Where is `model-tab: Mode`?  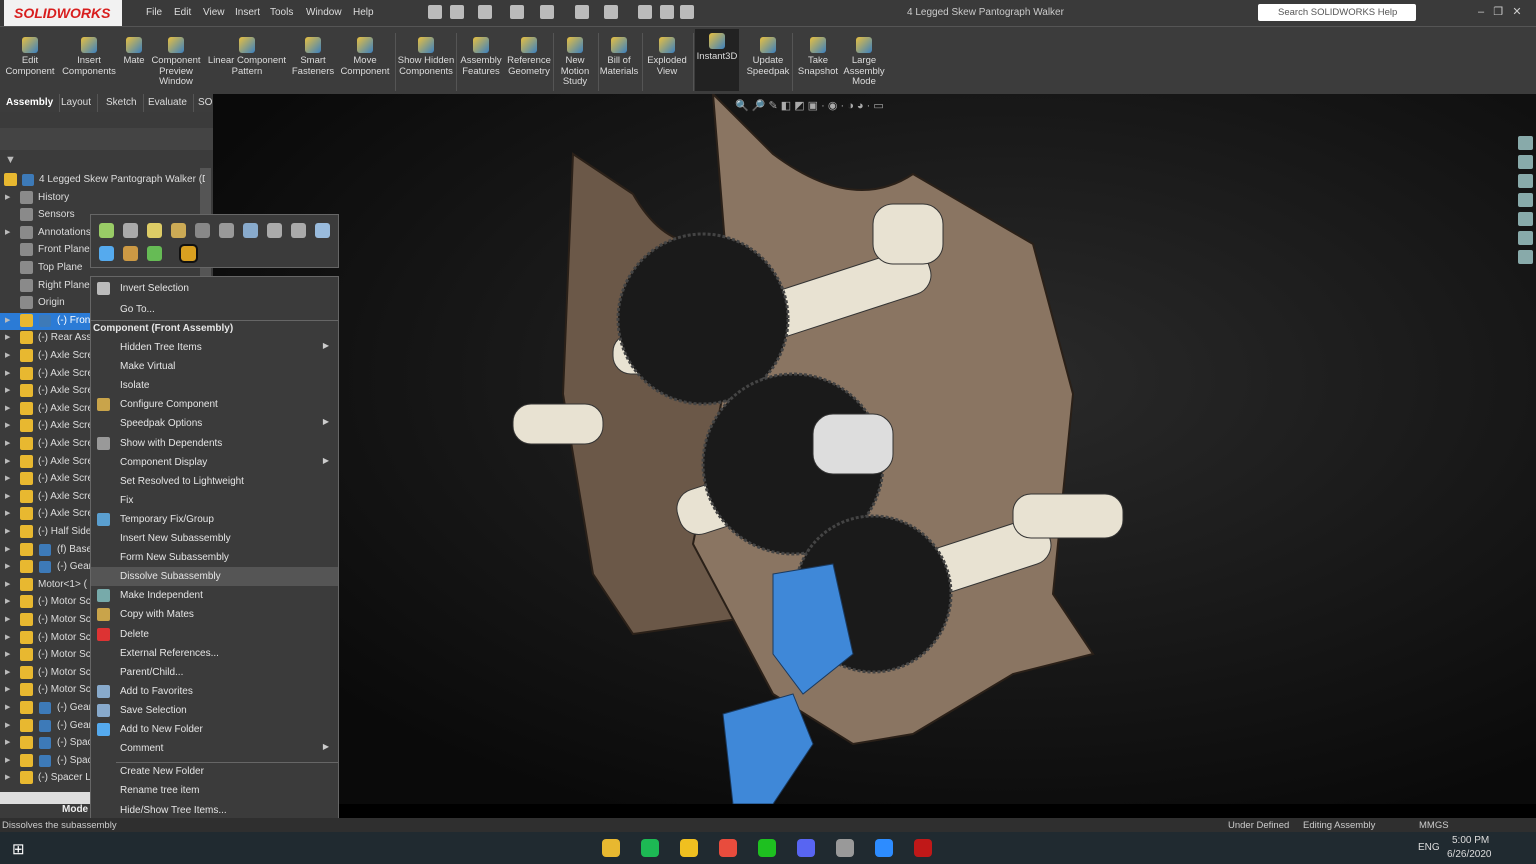 model-tab: Mode is located at coordinates (75, 809).